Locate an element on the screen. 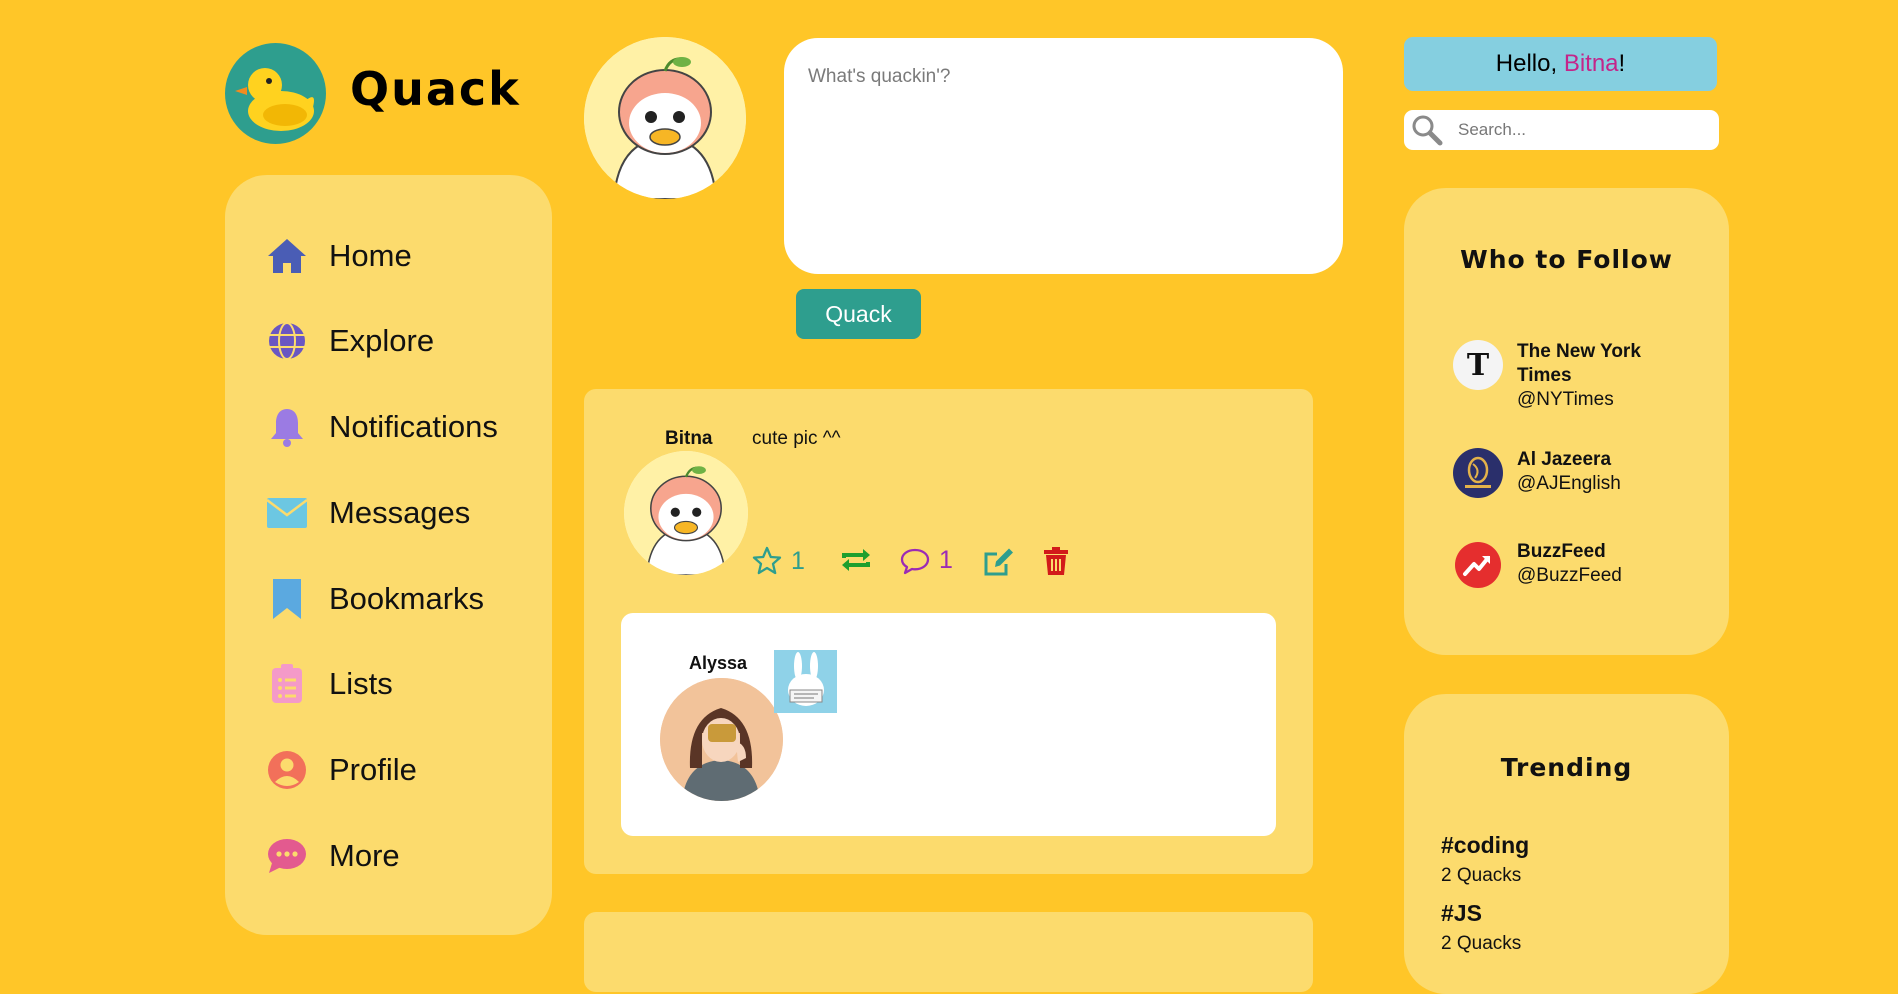 The image size is (1898, 994). sidebar-item-notifications: Notifications is located at coordinates (380, 427).